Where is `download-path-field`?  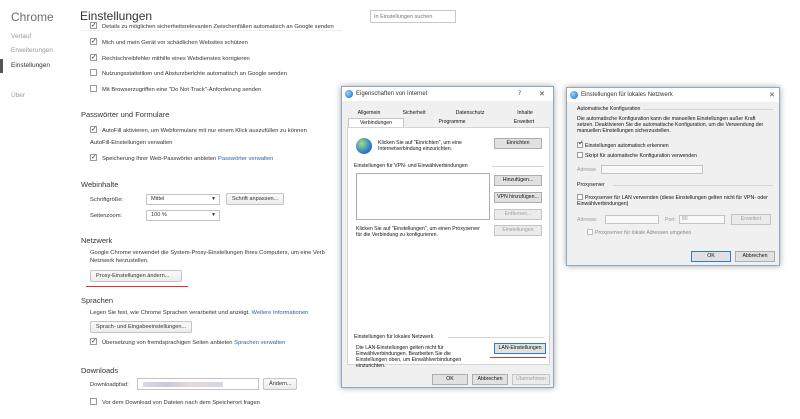
download-path-field is located at coordinates (198, 384).